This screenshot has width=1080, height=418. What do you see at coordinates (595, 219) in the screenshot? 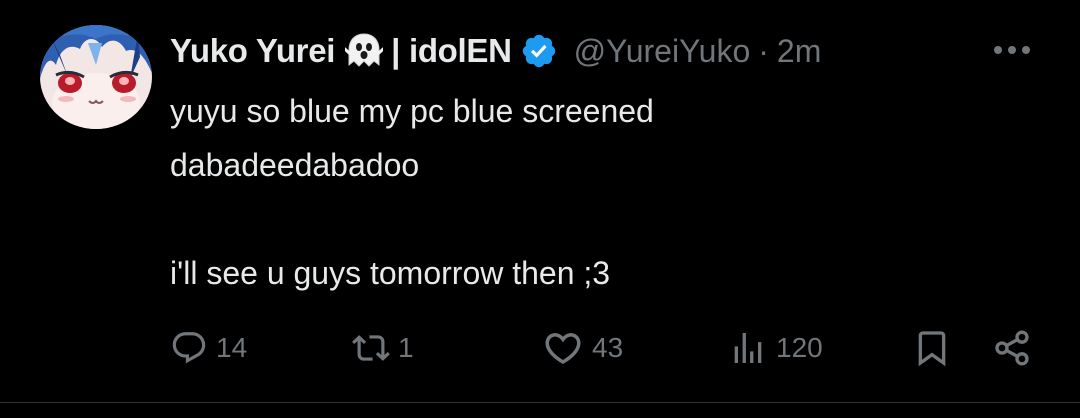
I see `tweet-text-blank-line` at bounding box center [595, 219].